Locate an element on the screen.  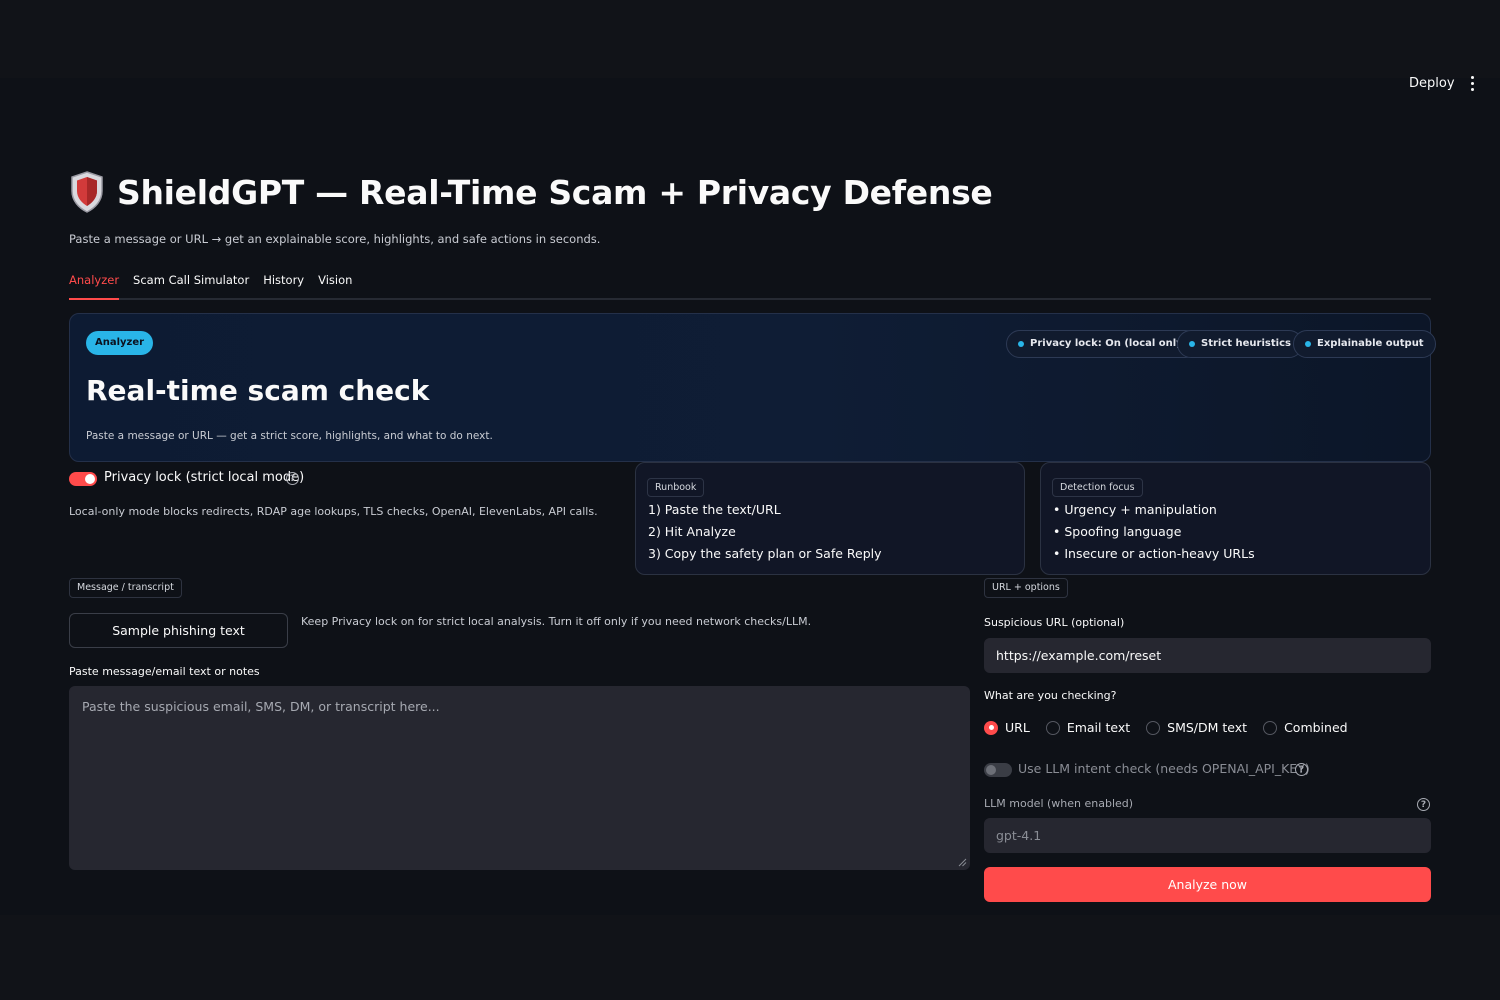
radio-label: Combined is located at coordinates (1316, 727).